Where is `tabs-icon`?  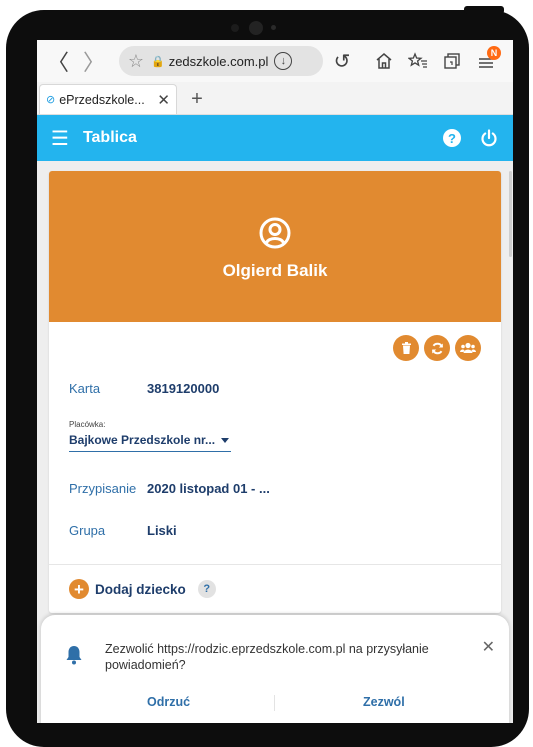 tabs-icon is located at coordinates (452, 61).